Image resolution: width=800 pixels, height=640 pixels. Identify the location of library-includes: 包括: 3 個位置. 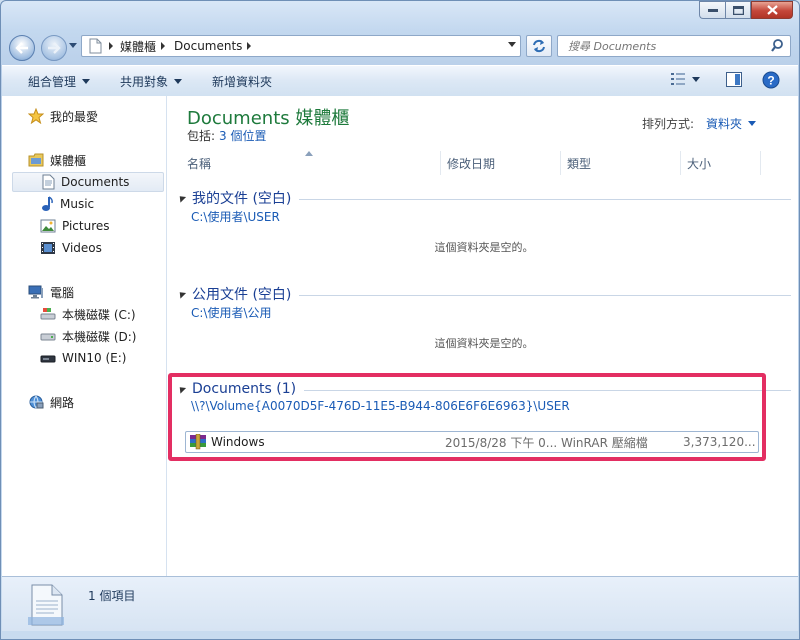
(227, 136).